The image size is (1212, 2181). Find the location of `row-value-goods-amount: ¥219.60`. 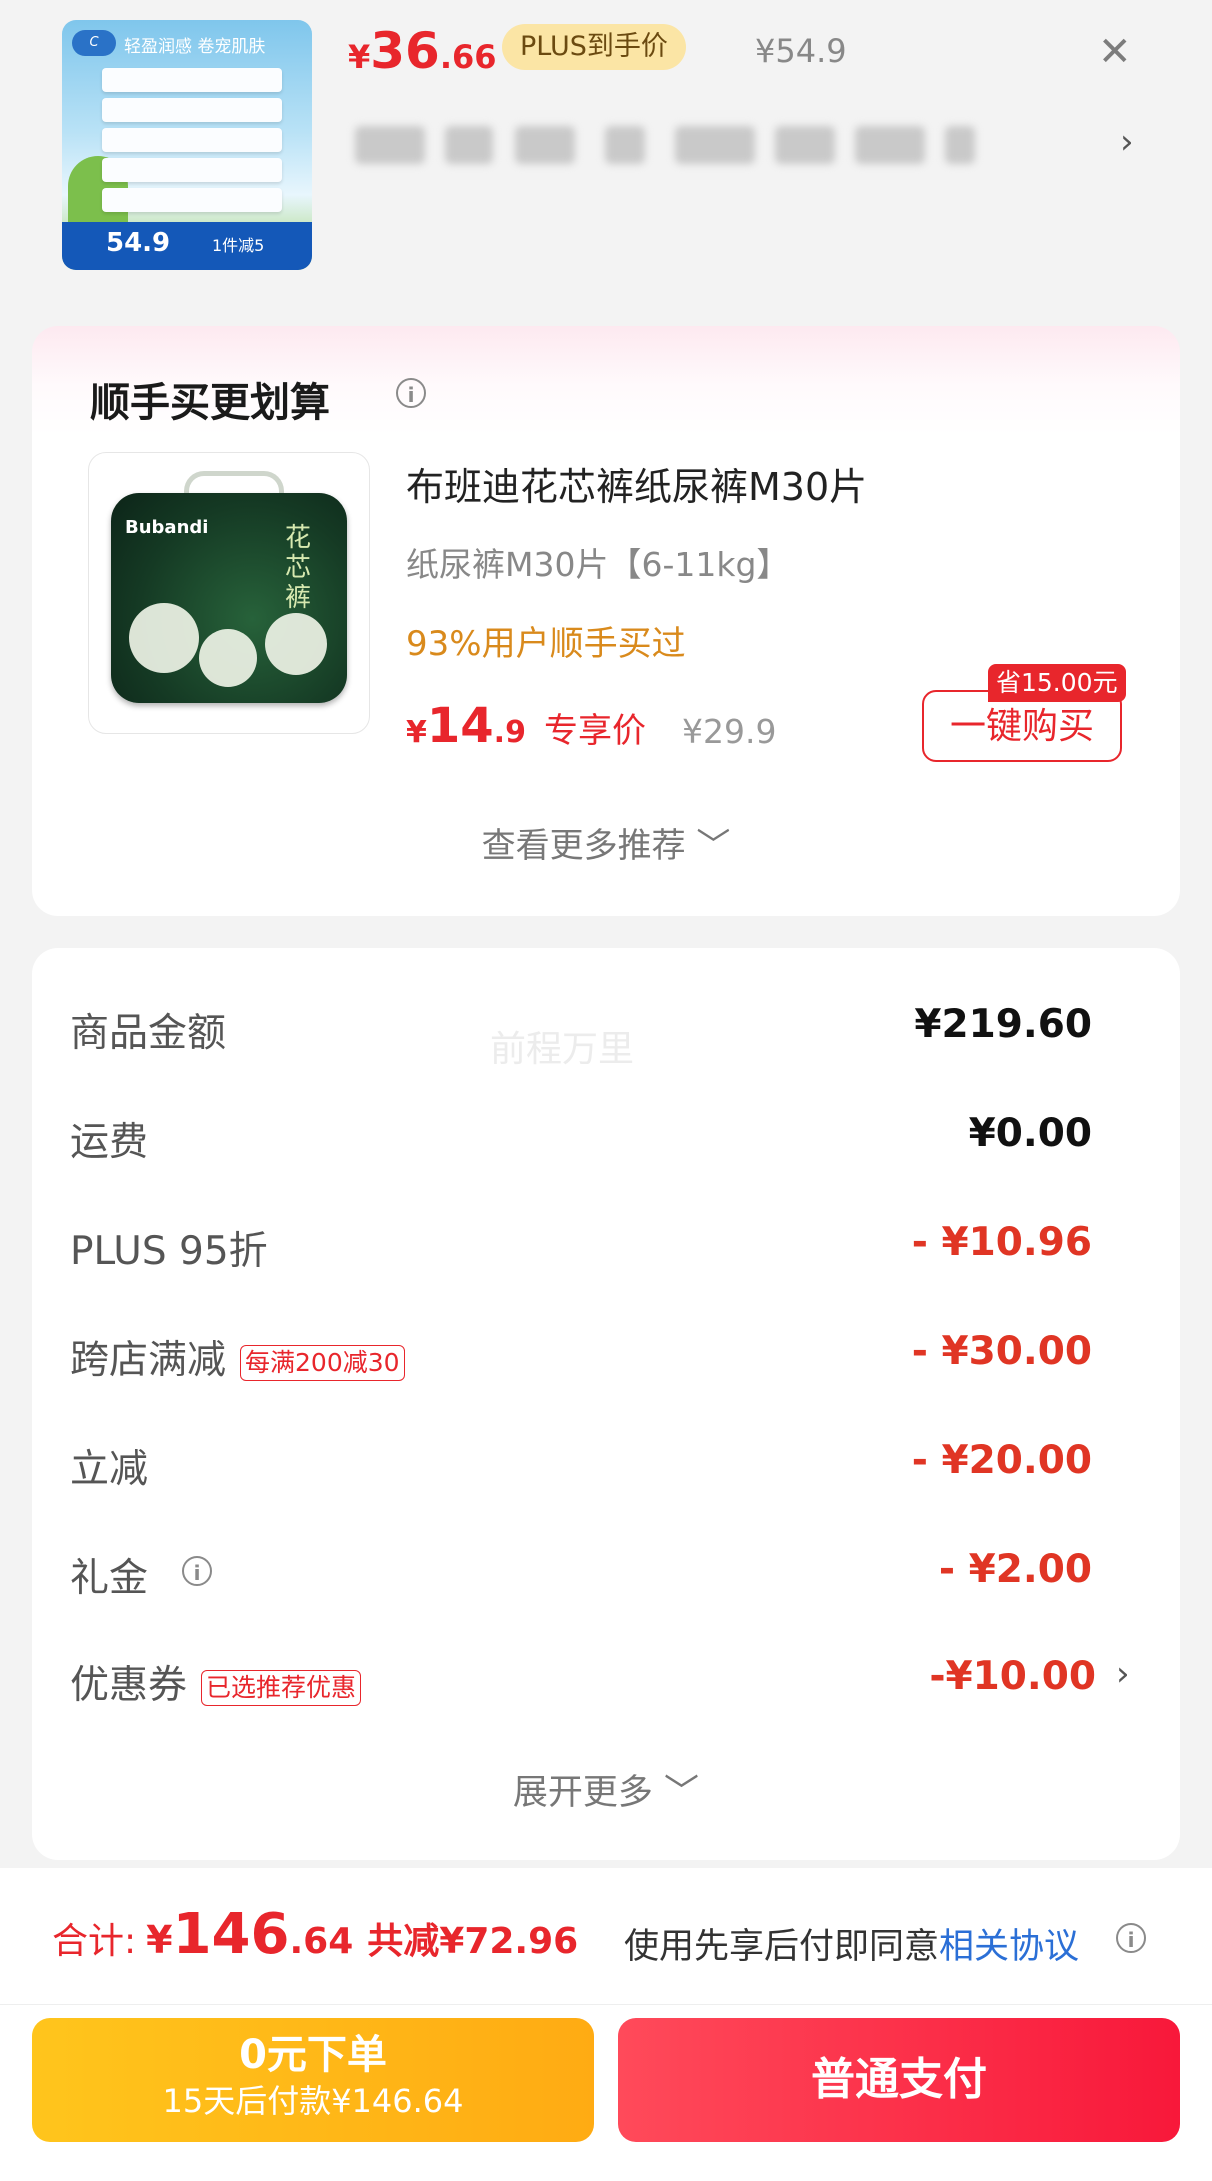

row-value-goods-amount: ¥219.60 is located at coordinates (1003, 1024).